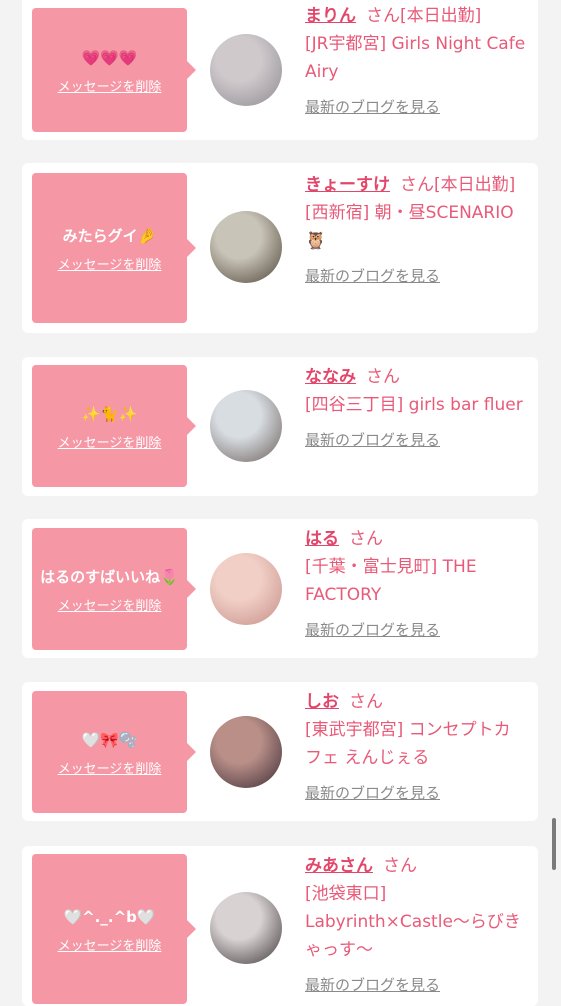 The height and width of the screenshot is (1006, 561). Describe the element at coordinates (114, 929) in the screenshot. I see `message-bubble: 🤍^._.^b🤍 メッセージを削除` at that location.